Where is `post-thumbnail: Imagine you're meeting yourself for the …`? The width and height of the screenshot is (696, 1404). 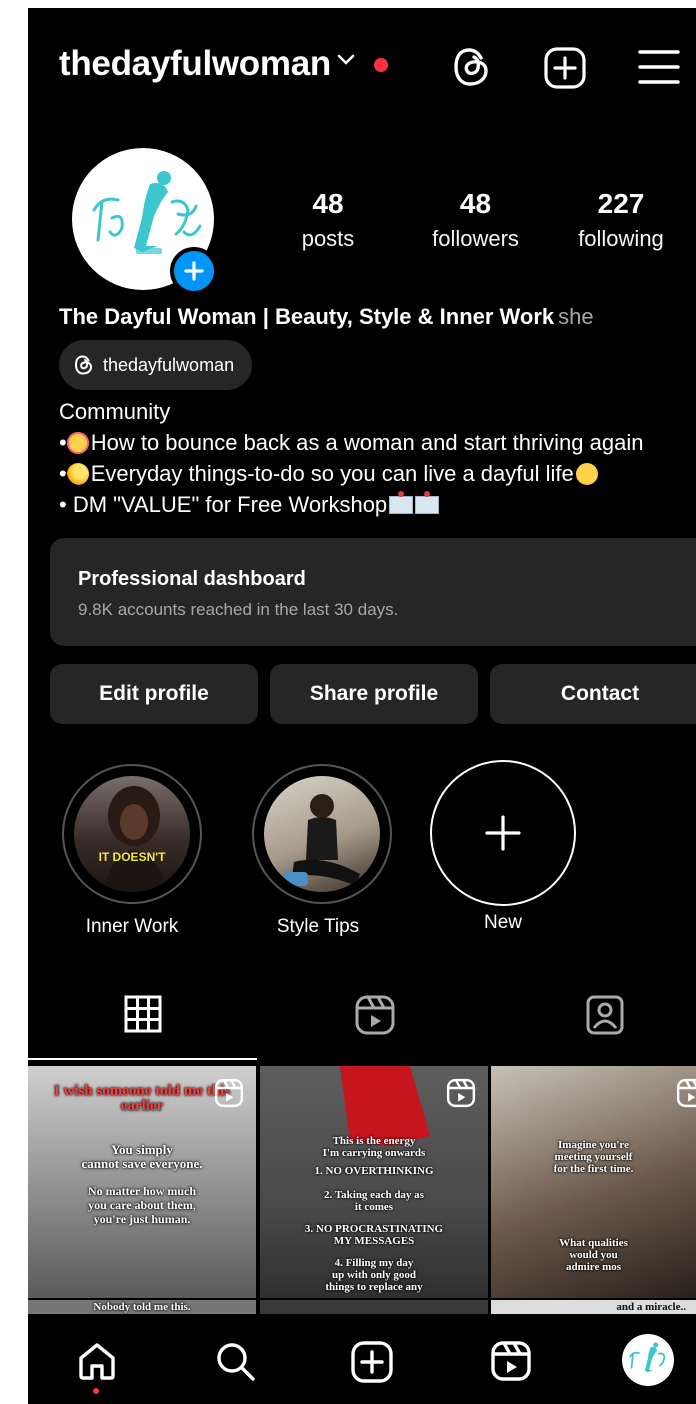
post-thumbnail: Imagine you're meeting yourself for the … is located at coordinates (593, 1182).